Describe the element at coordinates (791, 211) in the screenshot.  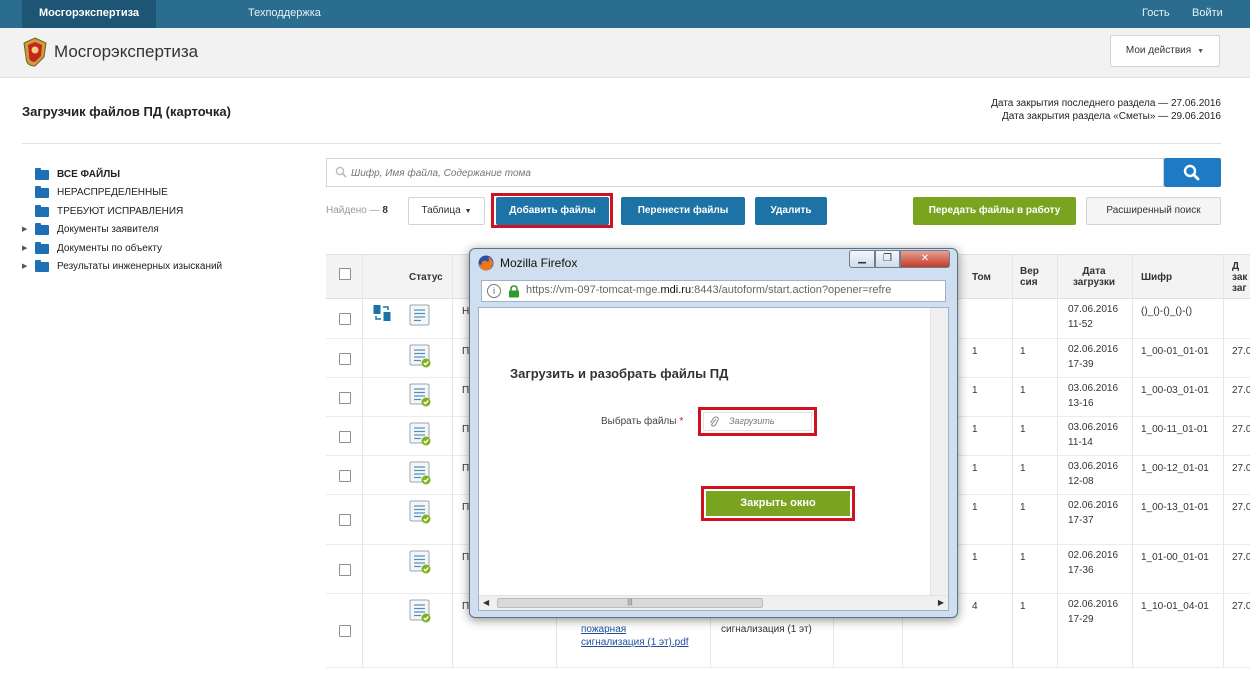
I see `delete-button: Удалить` at that location.